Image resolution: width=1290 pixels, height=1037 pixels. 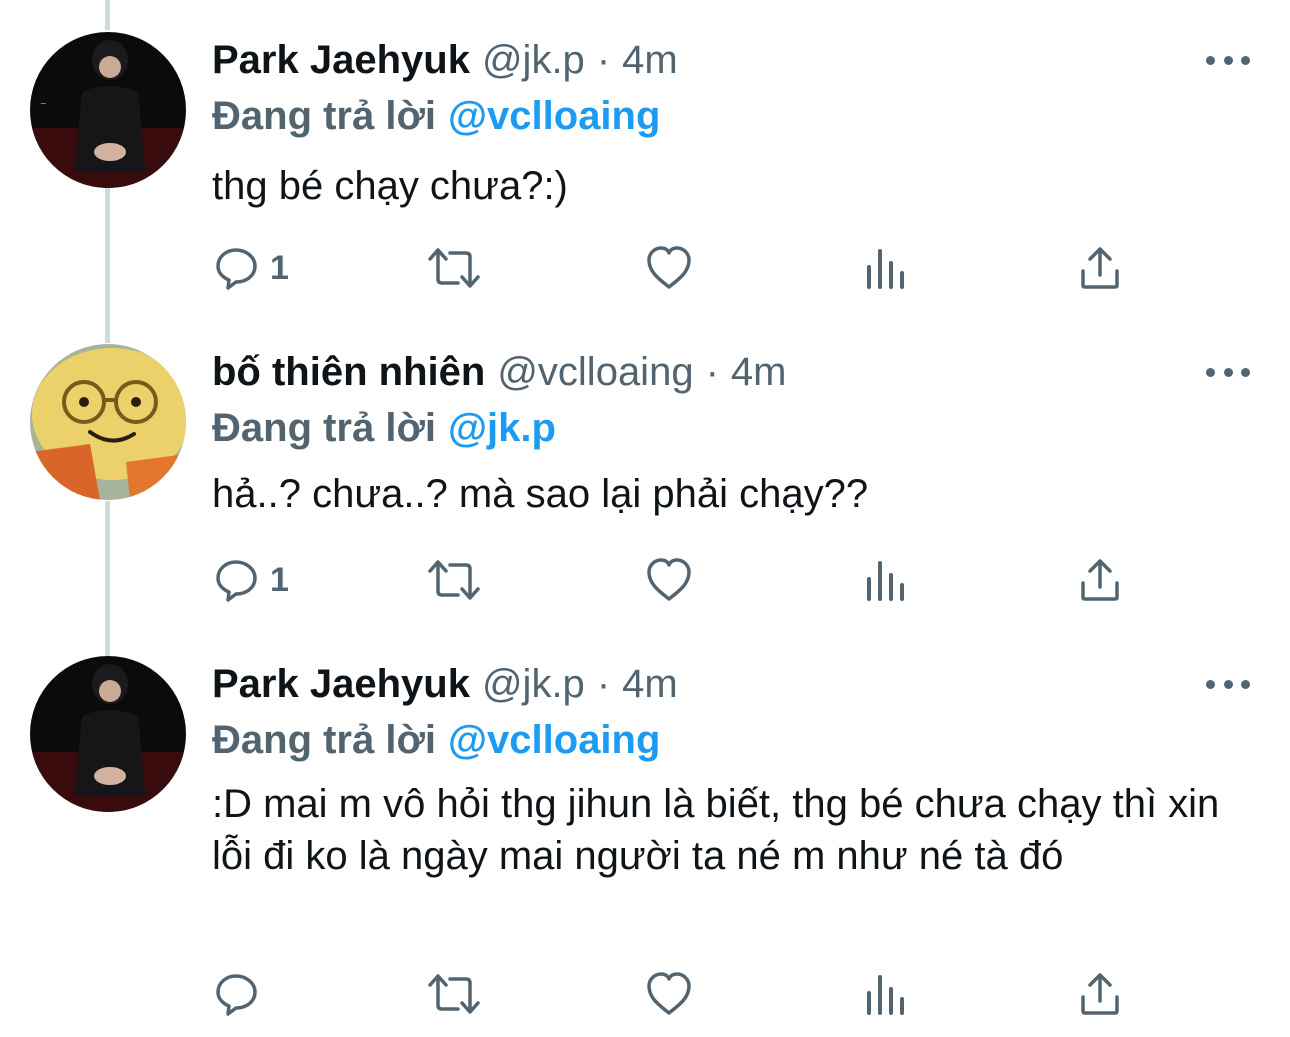 What do you see at coordinates (502, 428) in the screenshot?
I see `replying-to-handle: @jk.p` at bounding box center [502, 428].